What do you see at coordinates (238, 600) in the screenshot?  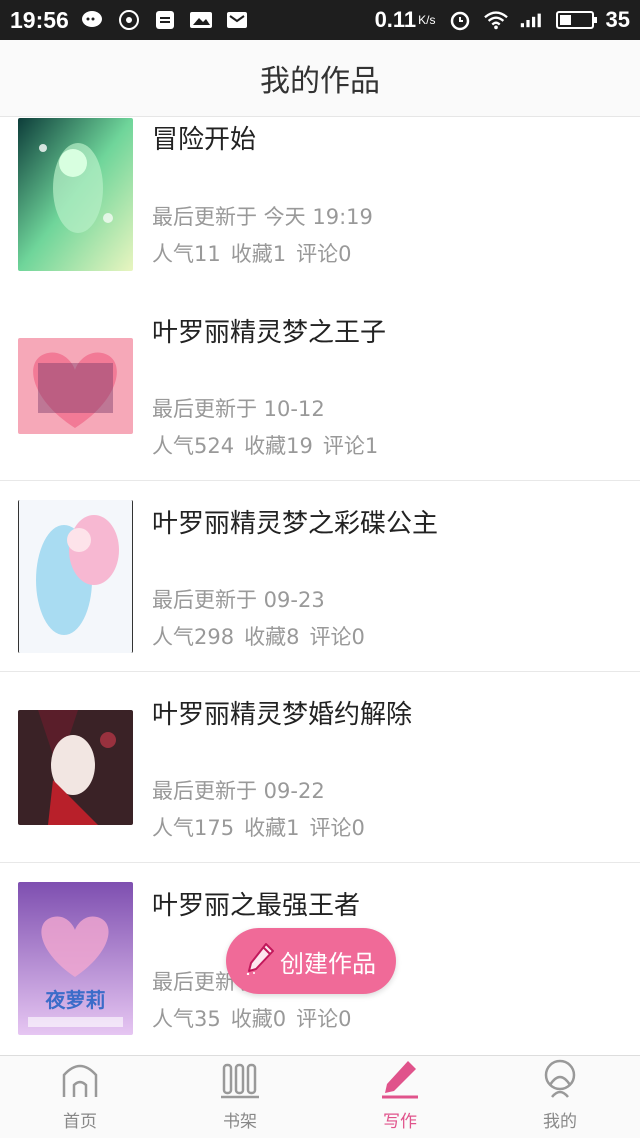 I see `work-updated: 最后更新于 09-23` at bounding box center [238, 600].